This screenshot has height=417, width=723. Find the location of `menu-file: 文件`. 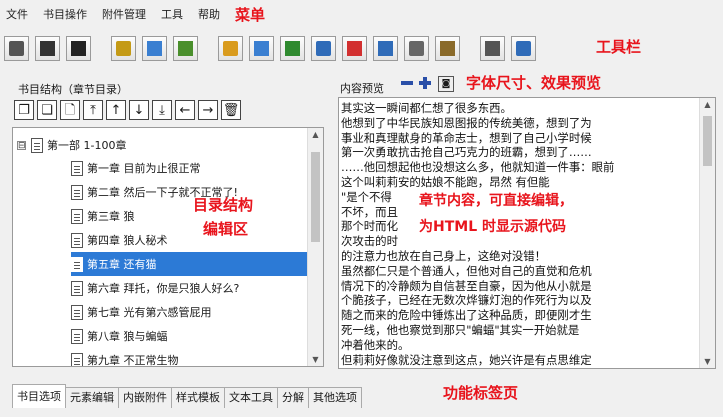

menu-file: 文件 is located at coordinates (17, 14).